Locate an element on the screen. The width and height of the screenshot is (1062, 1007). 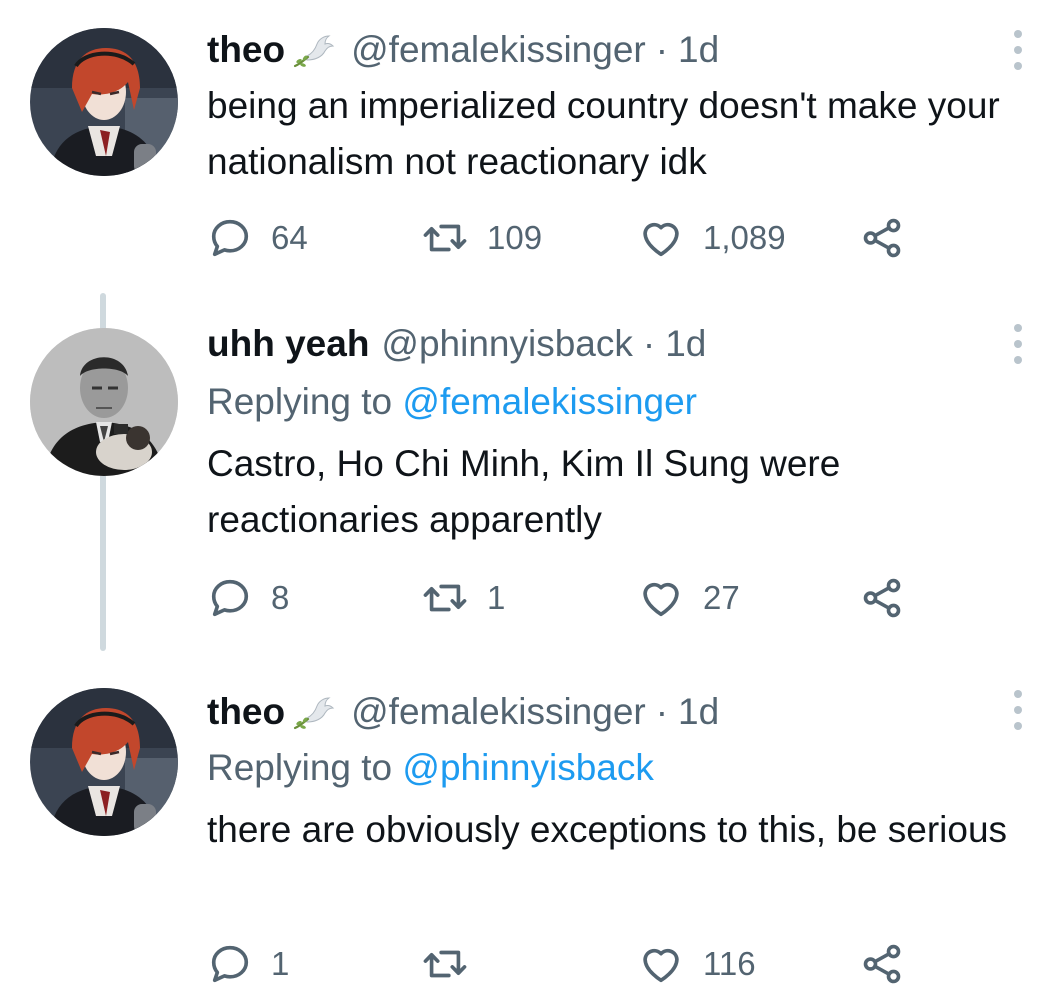
retweet-button is located at coordinates (454, 964).